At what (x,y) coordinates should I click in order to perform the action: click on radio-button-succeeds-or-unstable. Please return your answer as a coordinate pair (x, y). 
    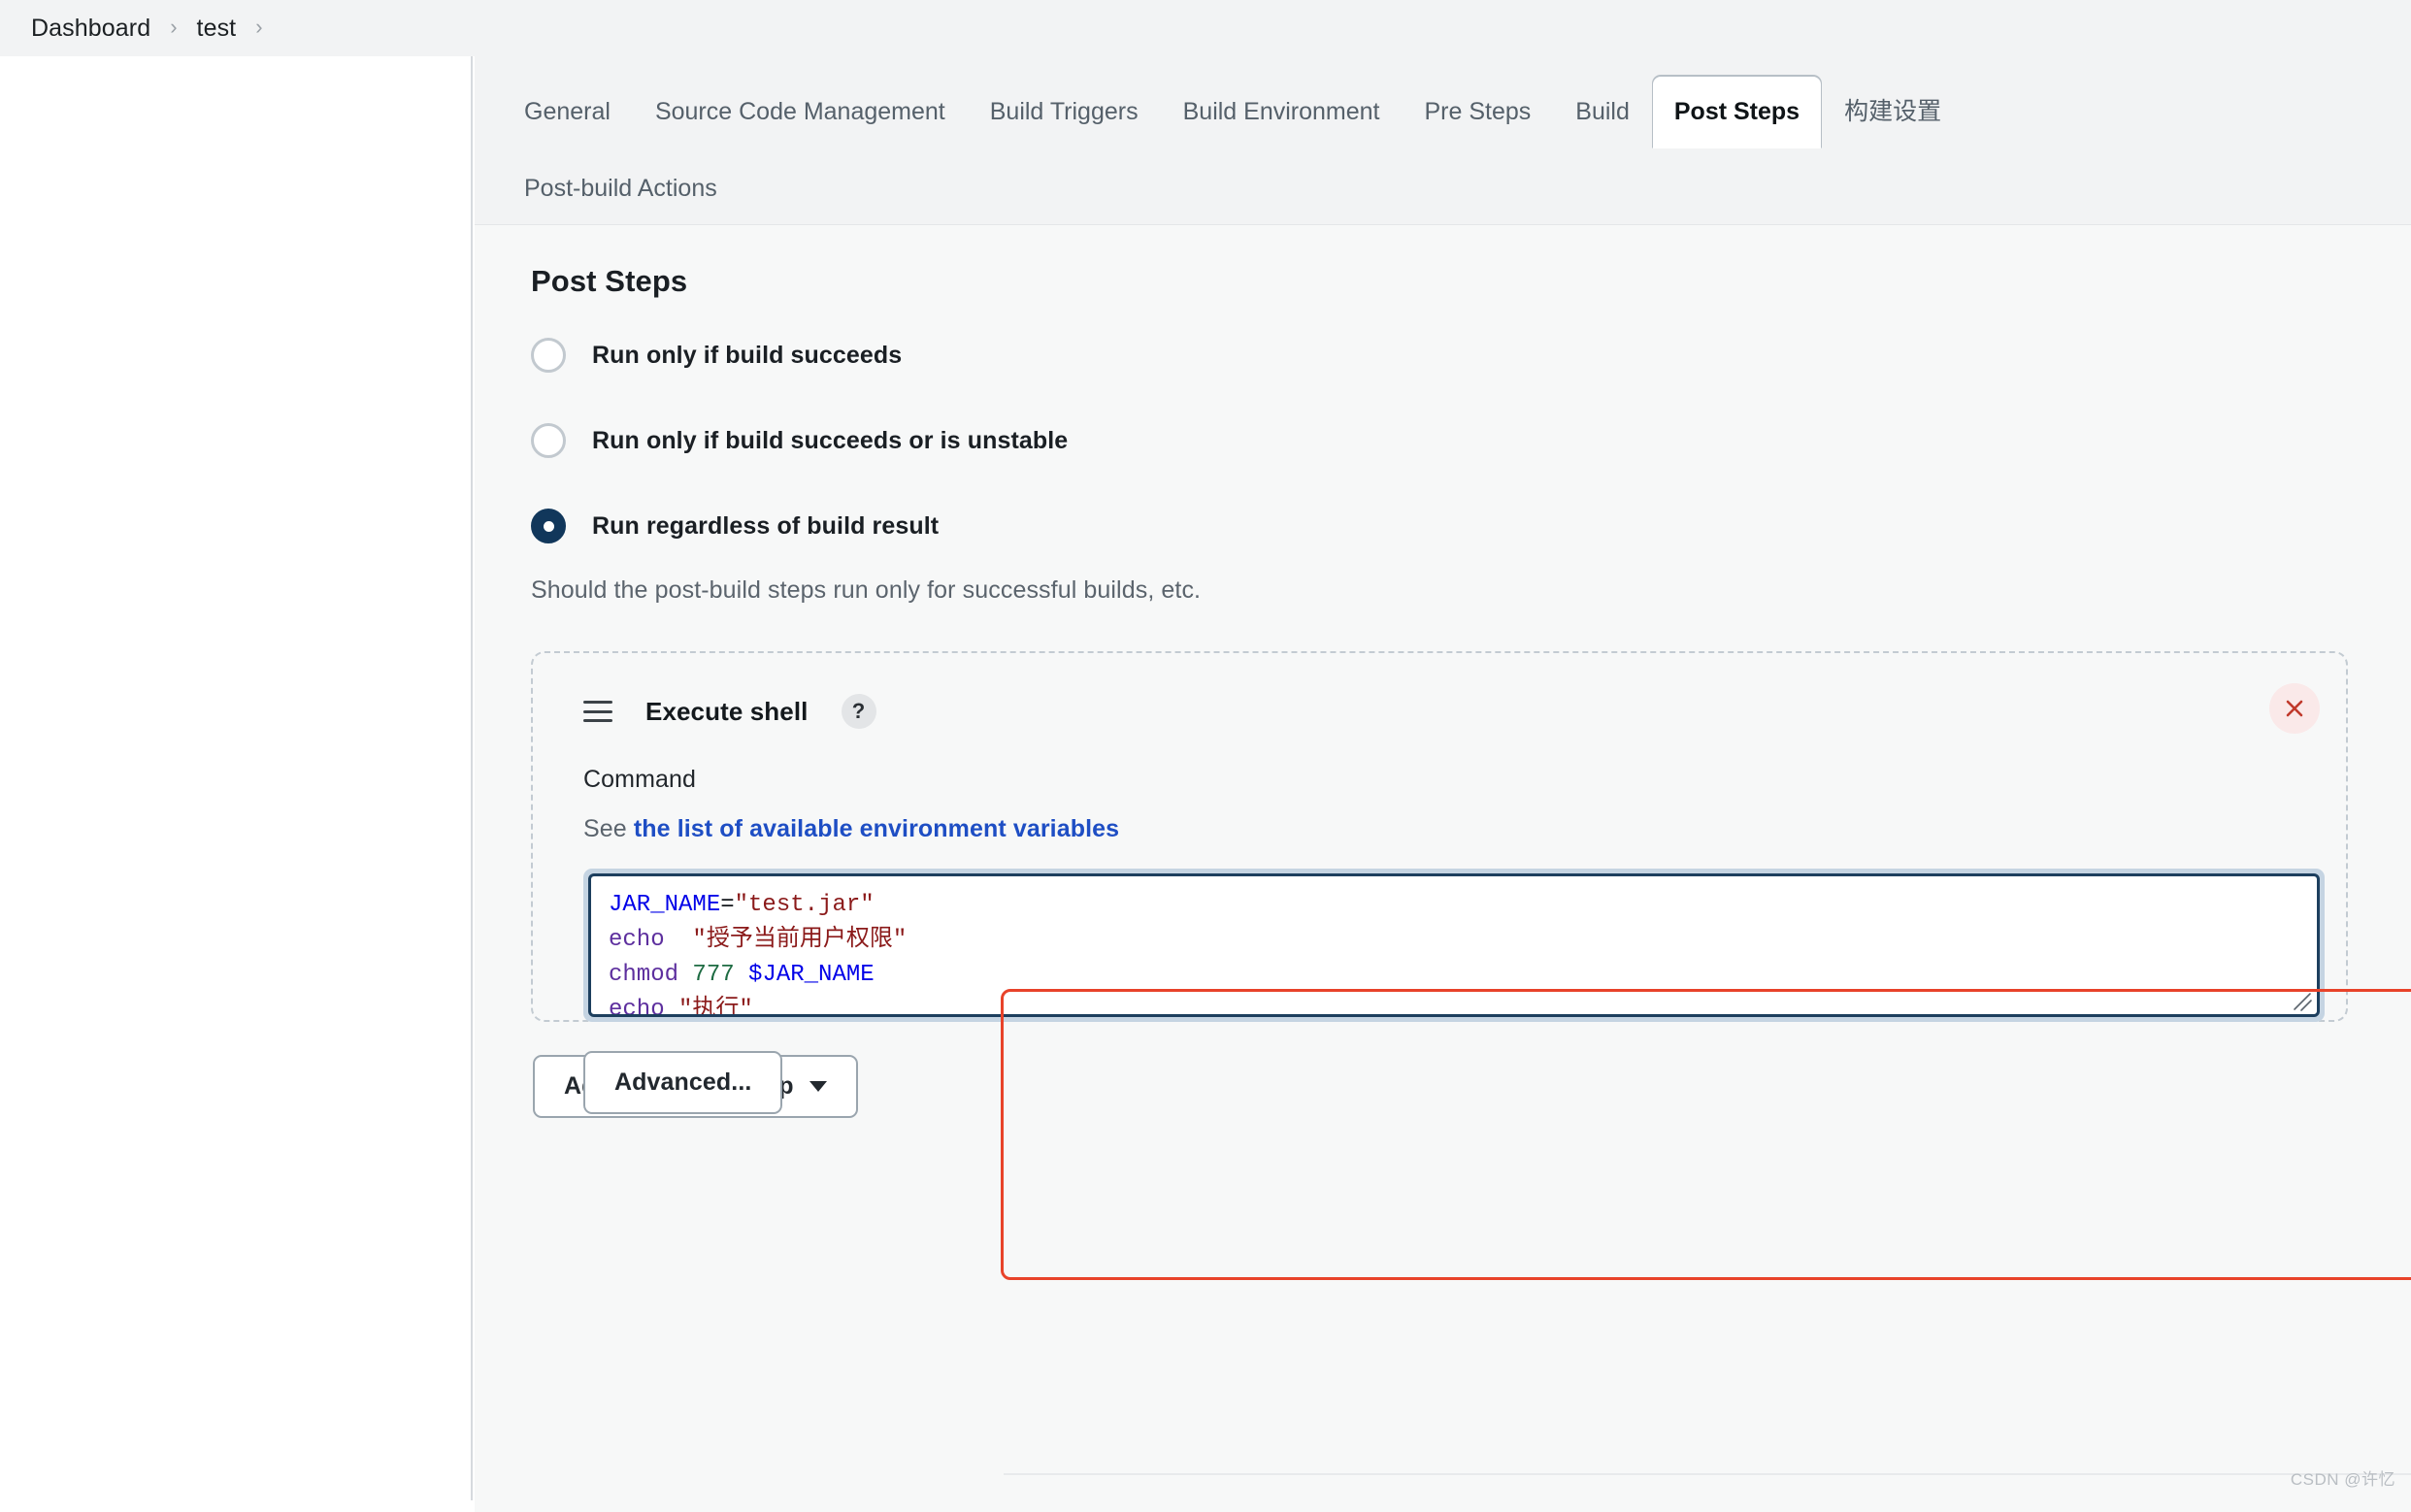
    Looking at the image, I should click on (548, 440).